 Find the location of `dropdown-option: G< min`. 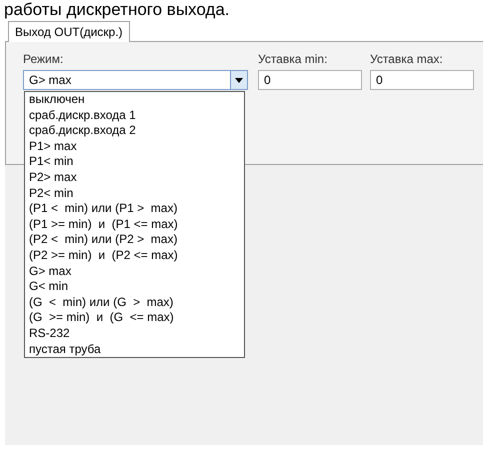

dropdown-option: G< min is located at coordinates (134, 287).